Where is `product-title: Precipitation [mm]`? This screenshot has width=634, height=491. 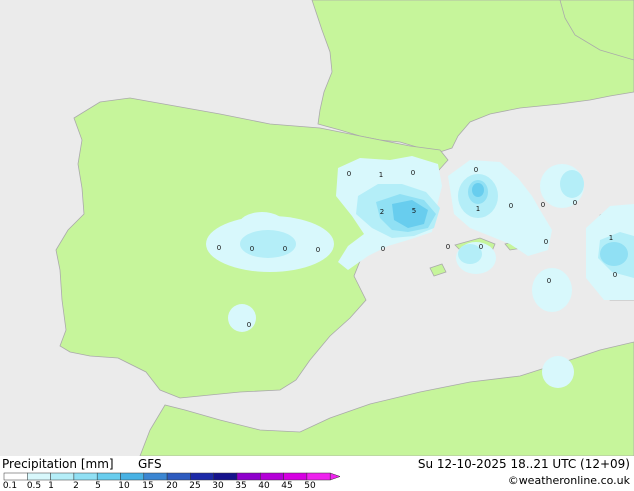 product-title: Precipitation [mm] is located at coordinates (58, 464).